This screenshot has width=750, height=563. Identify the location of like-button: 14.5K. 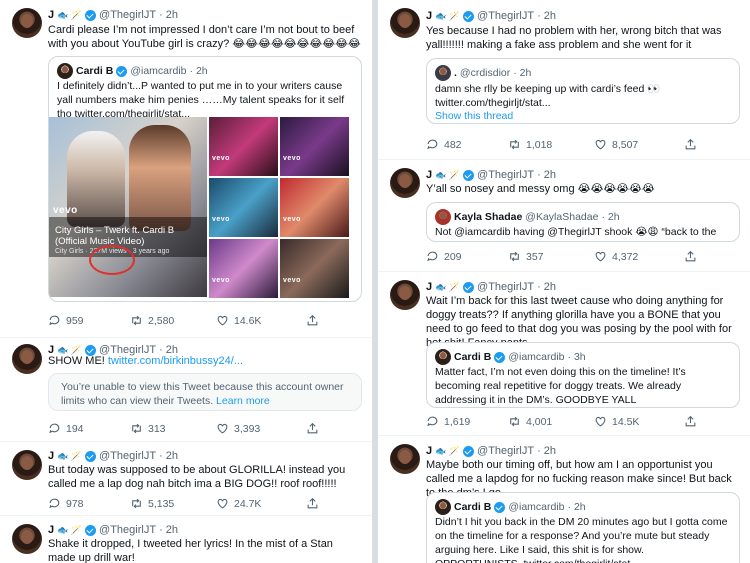
(616, 421).